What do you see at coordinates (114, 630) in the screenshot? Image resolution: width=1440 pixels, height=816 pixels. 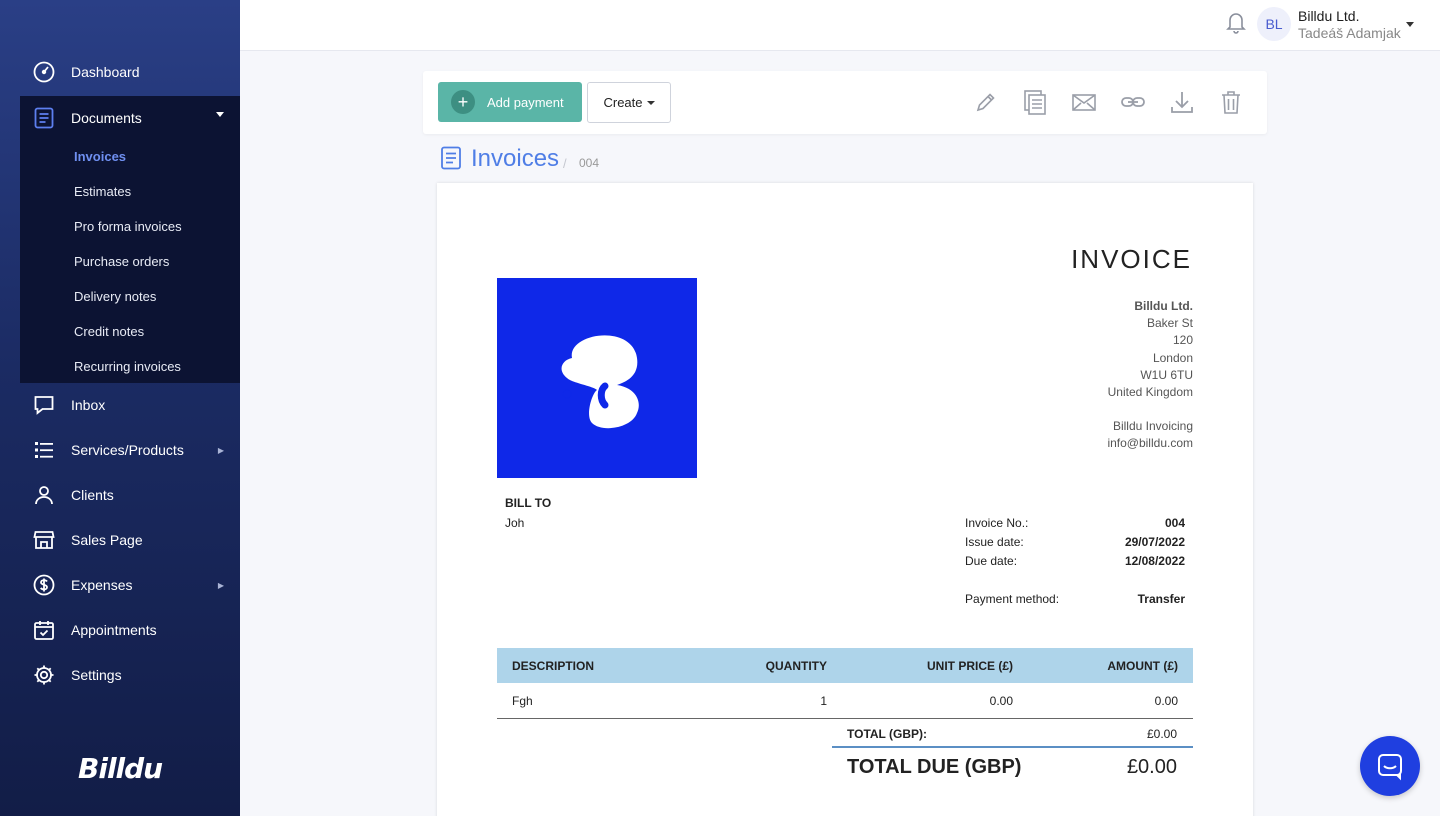 I see `sidebar-item-label: Appointments` at bounding box center [114, 630].